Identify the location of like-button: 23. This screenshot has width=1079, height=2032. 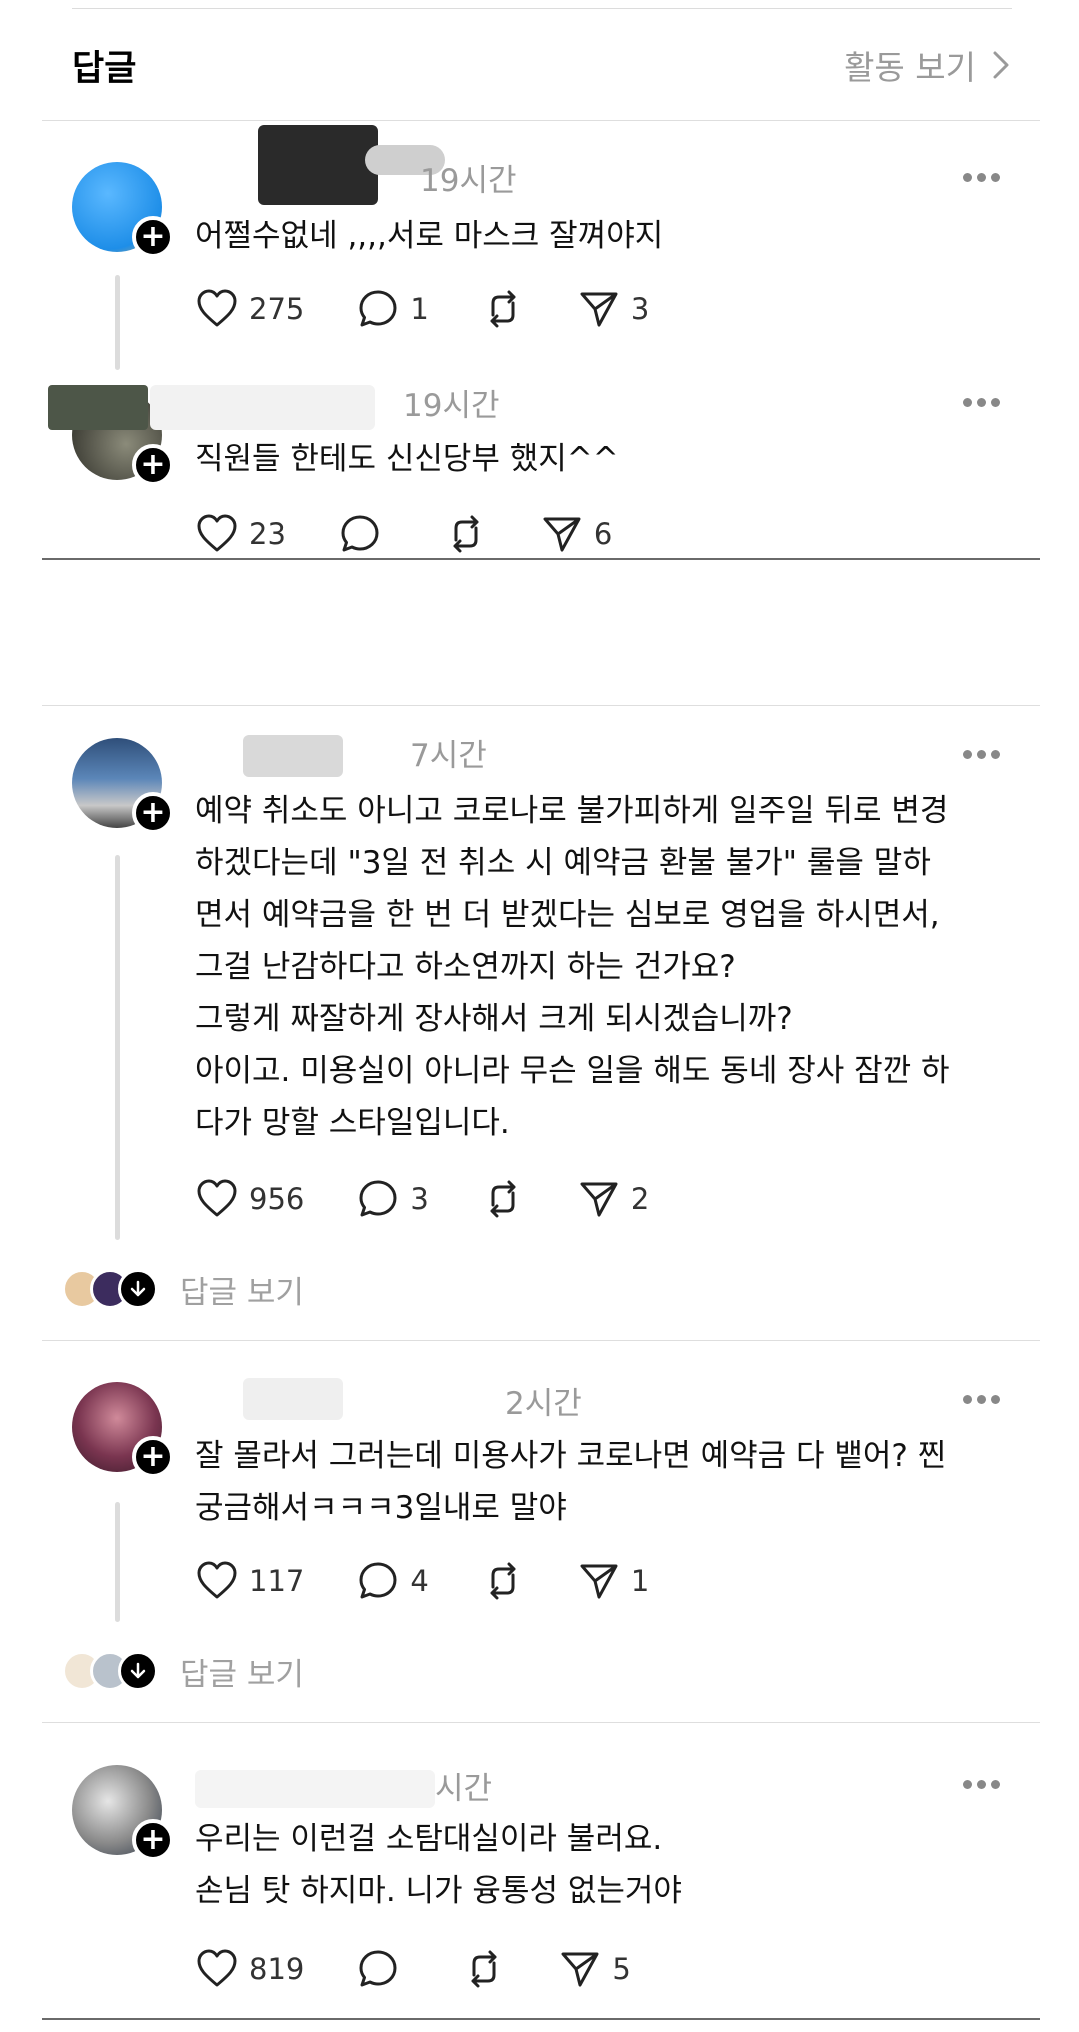
(240, 534).